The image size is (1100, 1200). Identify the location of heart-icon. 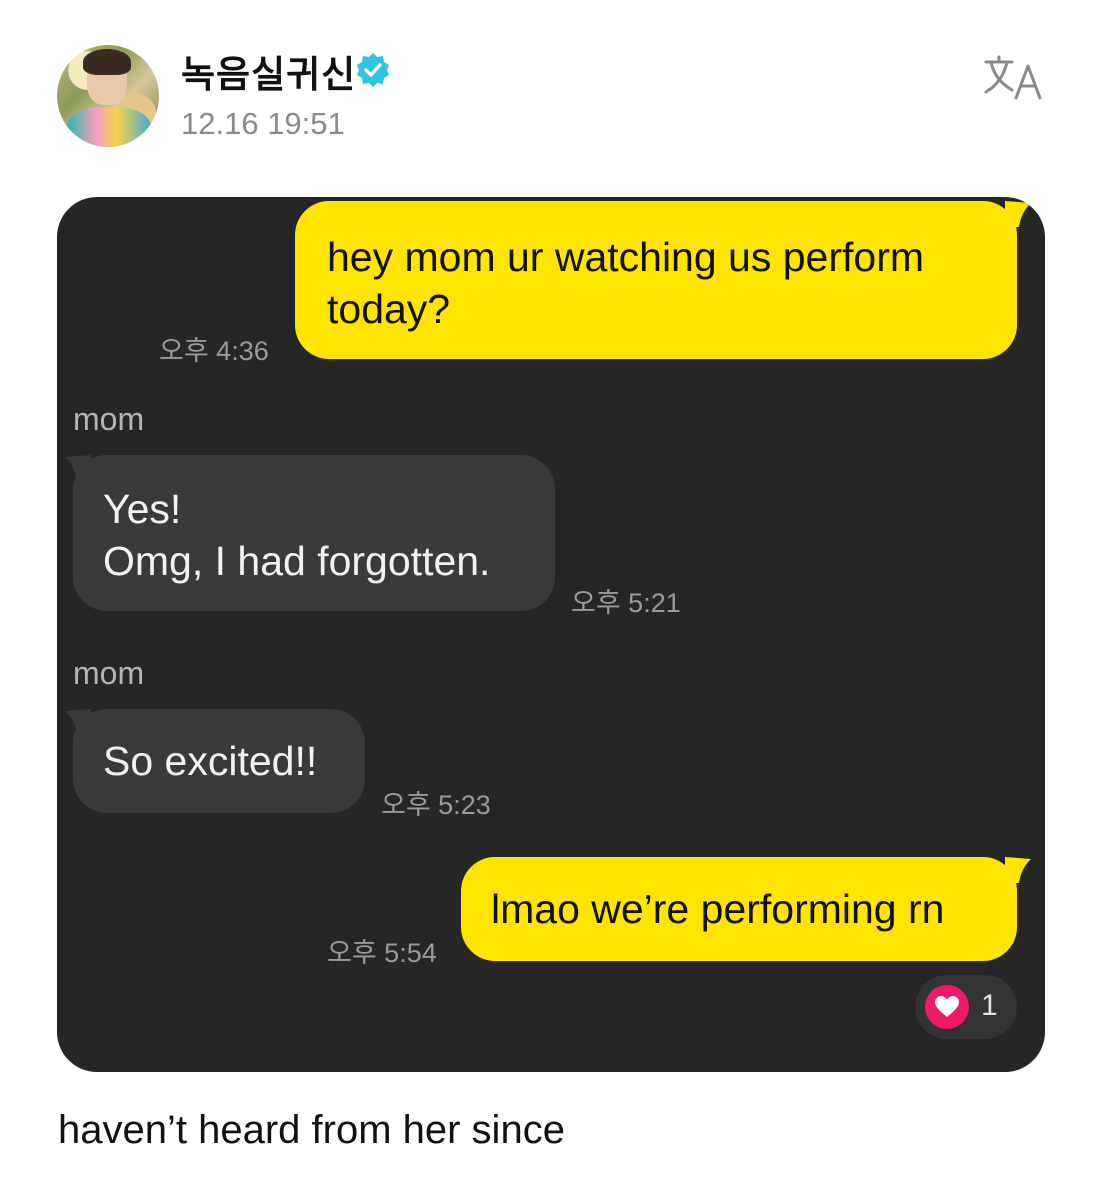
(947, 1007).